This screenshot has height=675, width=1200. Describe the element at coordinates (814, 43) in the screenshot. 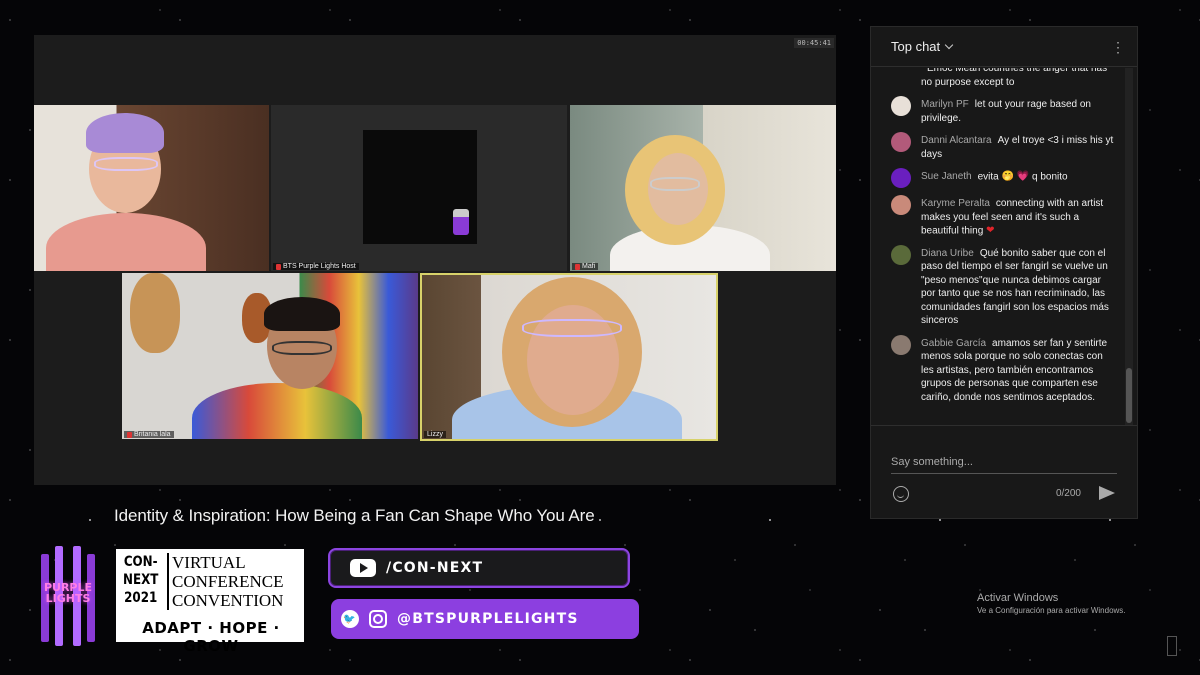

I see `meeting-timer: 00:45:41` at that location.